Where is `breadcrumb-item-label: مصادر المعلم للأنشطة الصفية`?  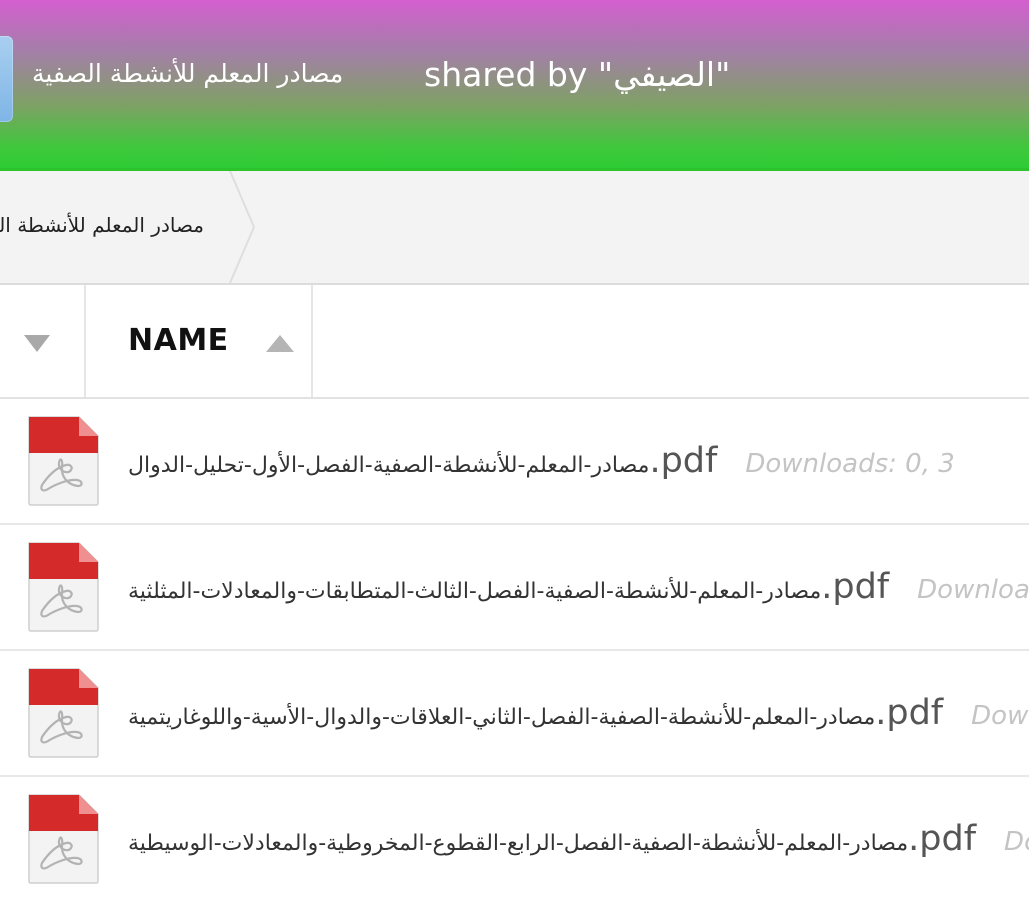 breadcrumb-item-label: مصادر المعلم للأنشطة الصفية is located at coordinates (102, 225).